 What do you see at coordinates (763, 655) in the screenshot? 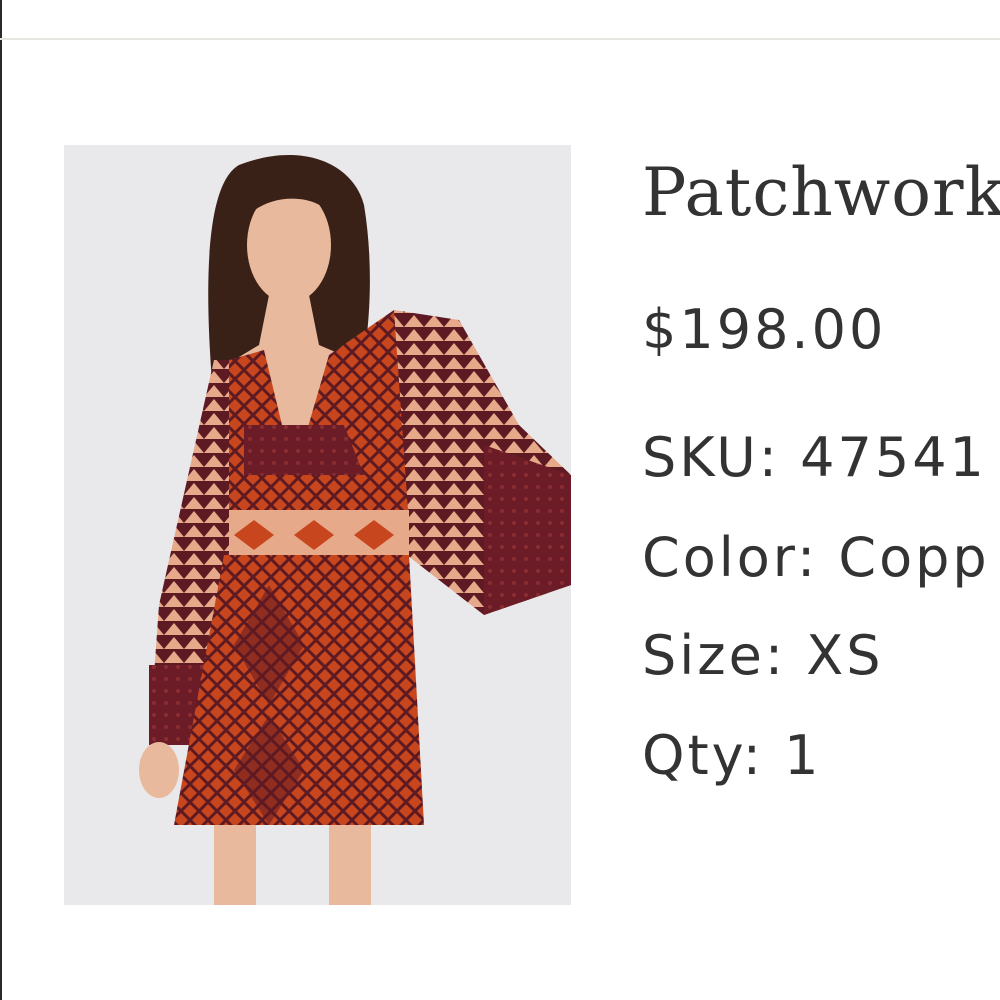
I see `product-size: Size: XS` at bounding box center [763, 655].